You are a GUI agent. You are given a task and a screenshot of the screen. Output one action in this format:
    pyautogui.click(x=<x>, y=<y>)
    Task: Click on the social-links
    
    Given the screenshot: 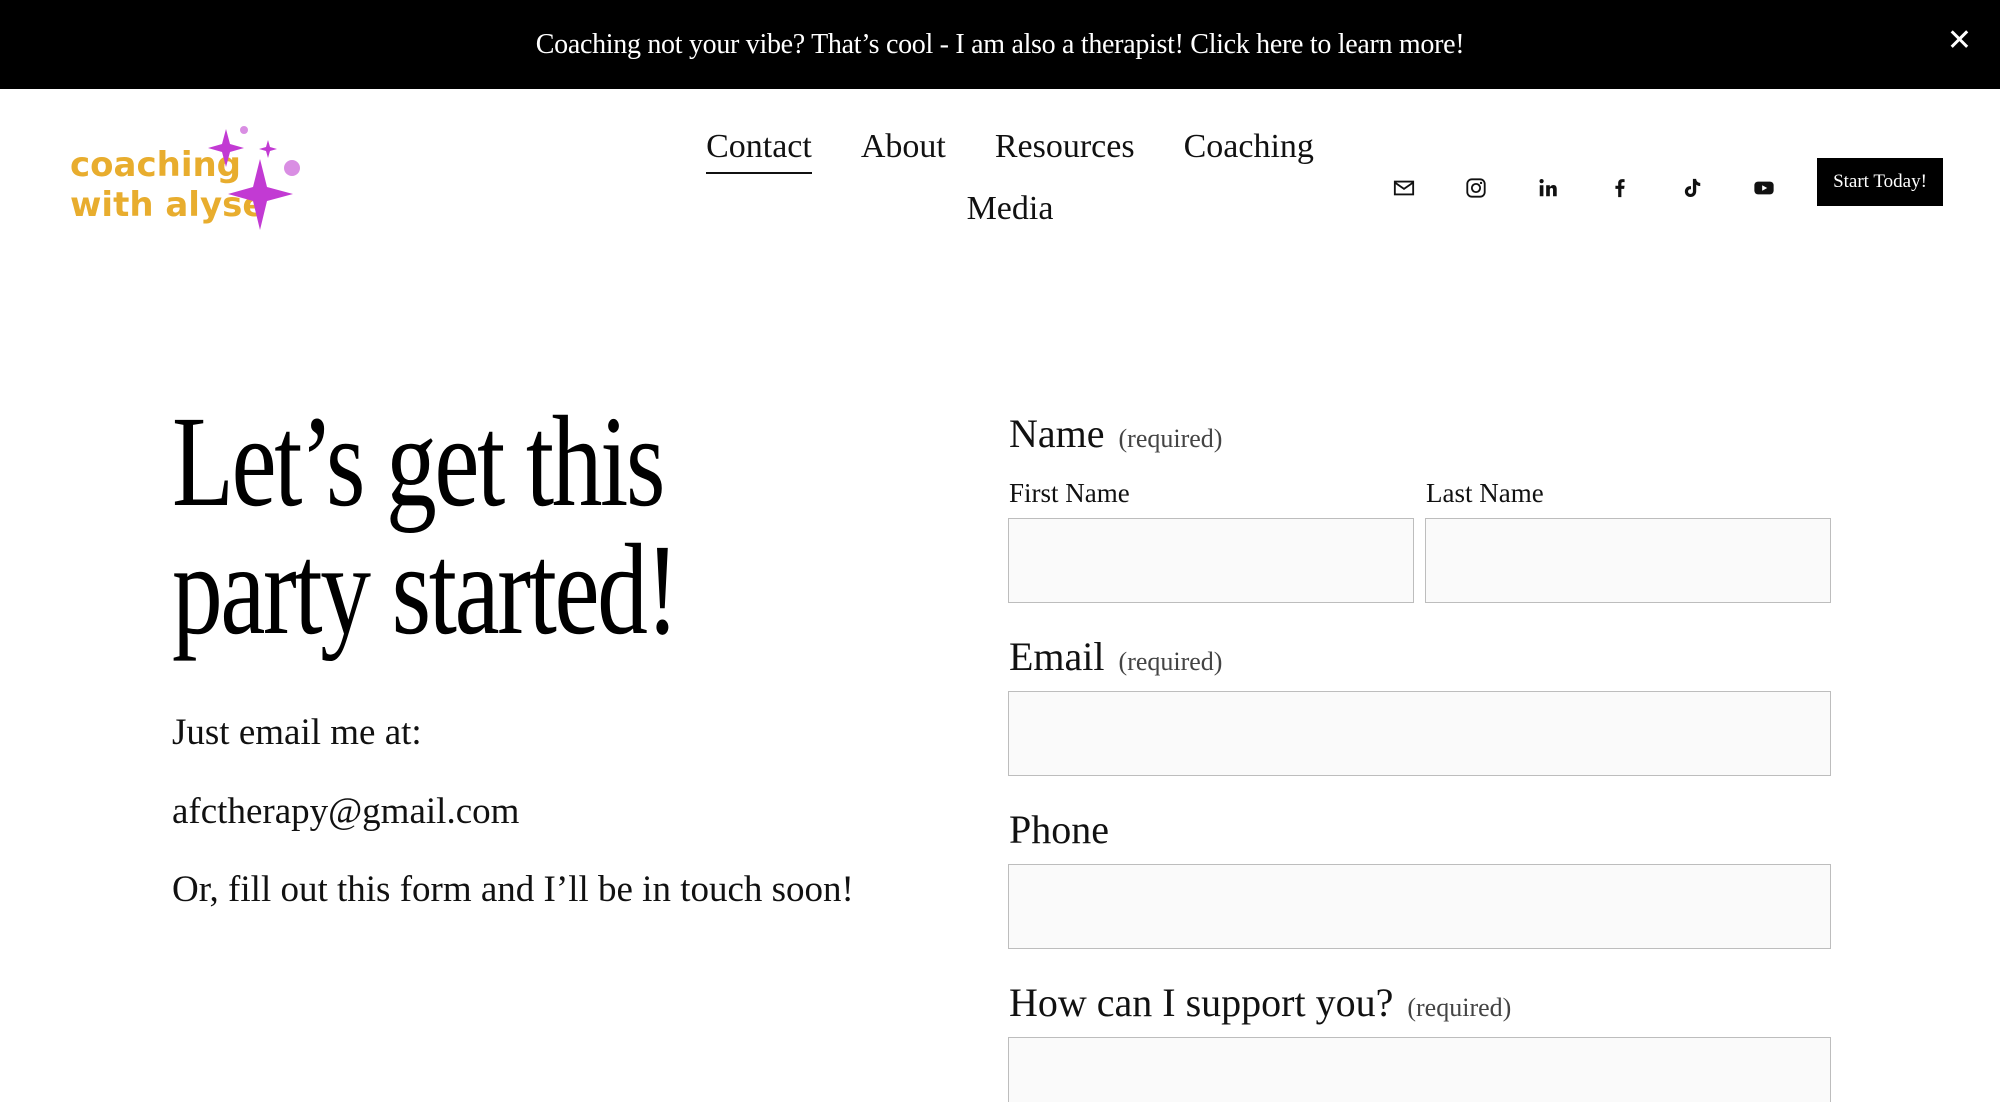 What is the action you would take?
    pyautogui.click(x=1584, y=188)
    